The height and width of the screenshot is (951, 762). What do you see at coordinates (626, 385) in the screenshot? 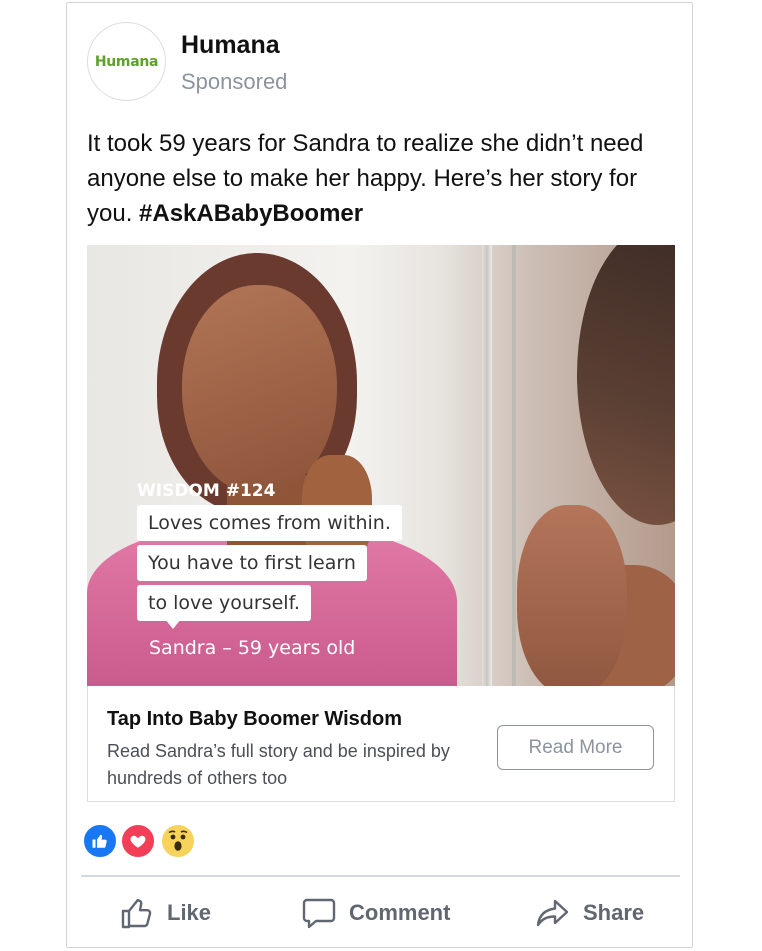
I see `reflection-head` at bounding box center [626, 385].